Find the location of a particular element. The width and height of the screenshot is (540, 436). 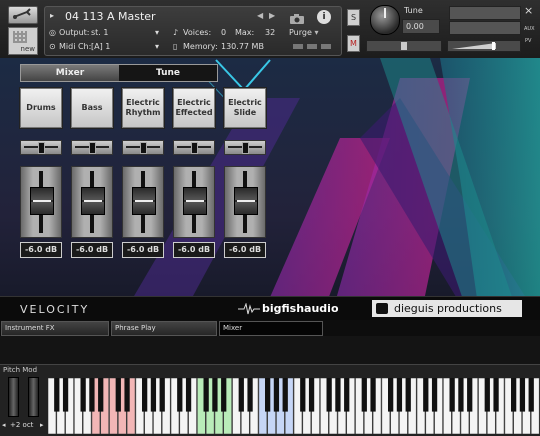

instrument-name: 04 113 A Master is located at coordinates (110, 16).